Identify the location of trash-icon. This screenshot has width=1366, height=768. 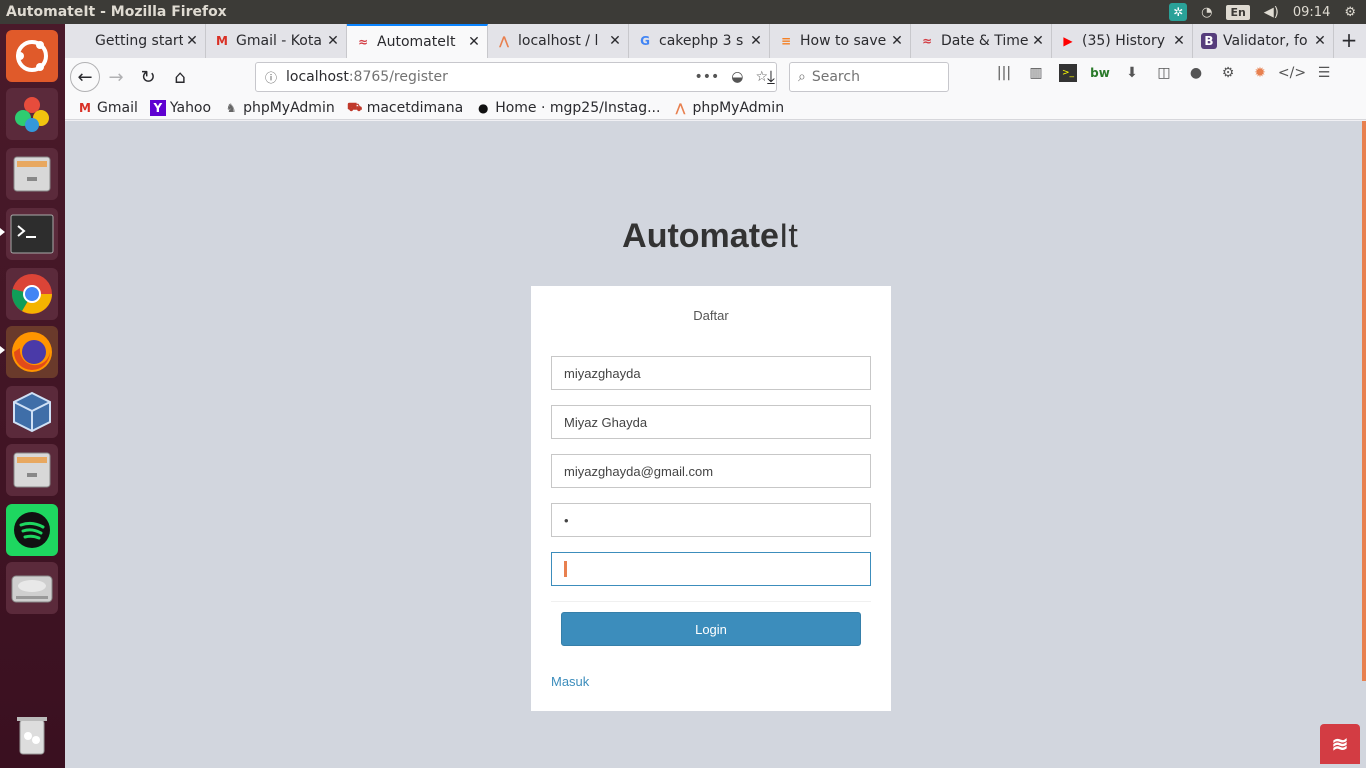
(32, 734).